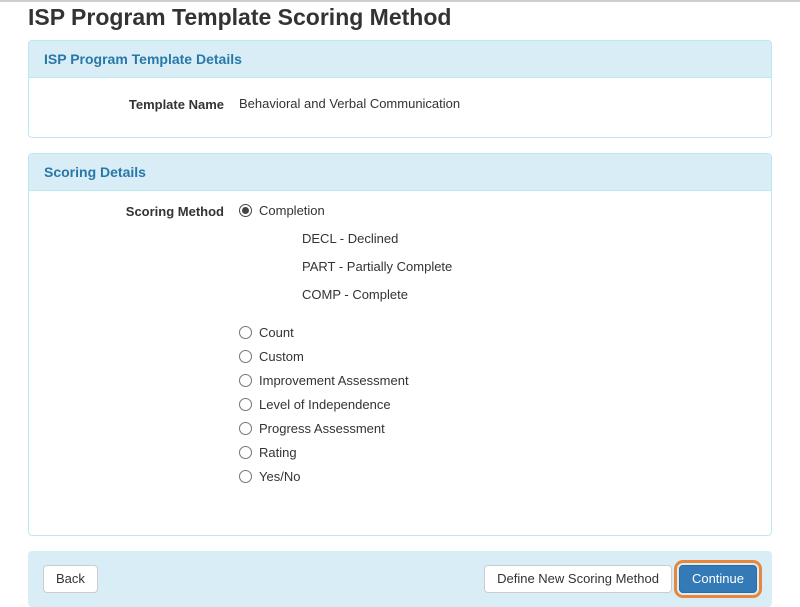  Describe the element at coordinates (280, 476) in the screenshot. I see `radio-option-label: Yes/No` at that location.